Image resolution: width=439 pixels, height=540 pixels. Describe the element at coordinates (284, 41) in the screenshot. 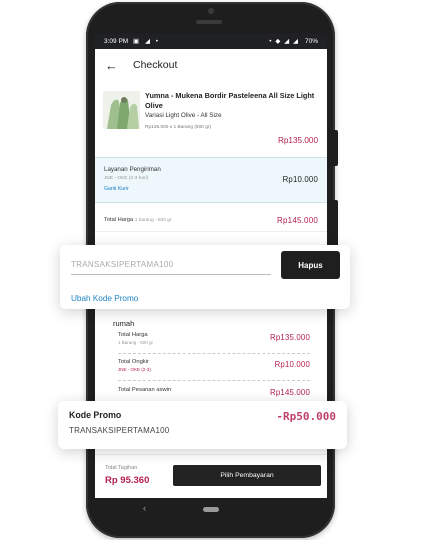

I see `signal-icons: • ◆ ◢ ◢` at that location.